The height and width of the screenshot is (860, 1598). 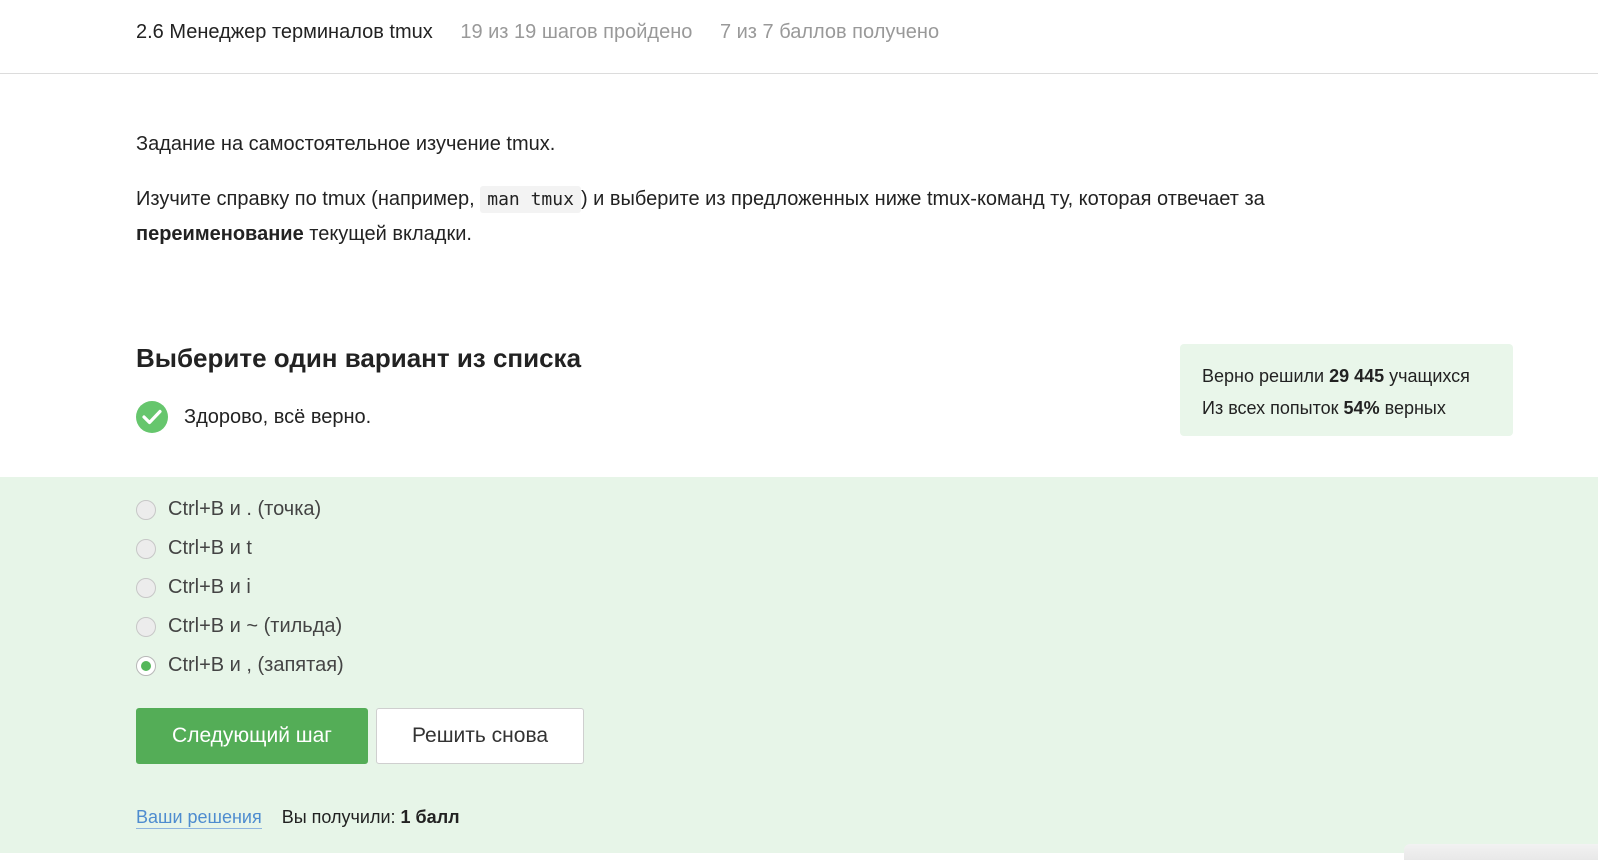 I want to click on option-item: Ctrl+B и i, so click(x=240, y=587).